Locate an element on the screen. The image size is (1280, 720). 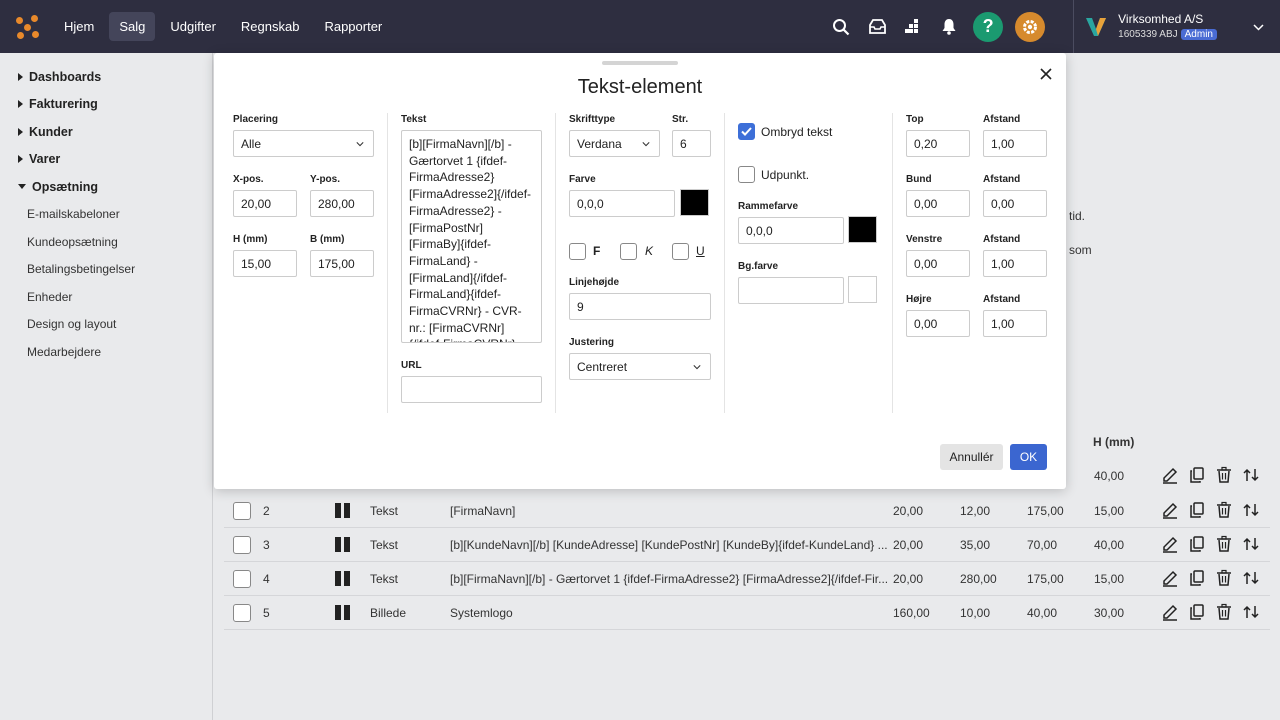
hojre-afstand-label: Afstand is located at coordinates (1002, 299).